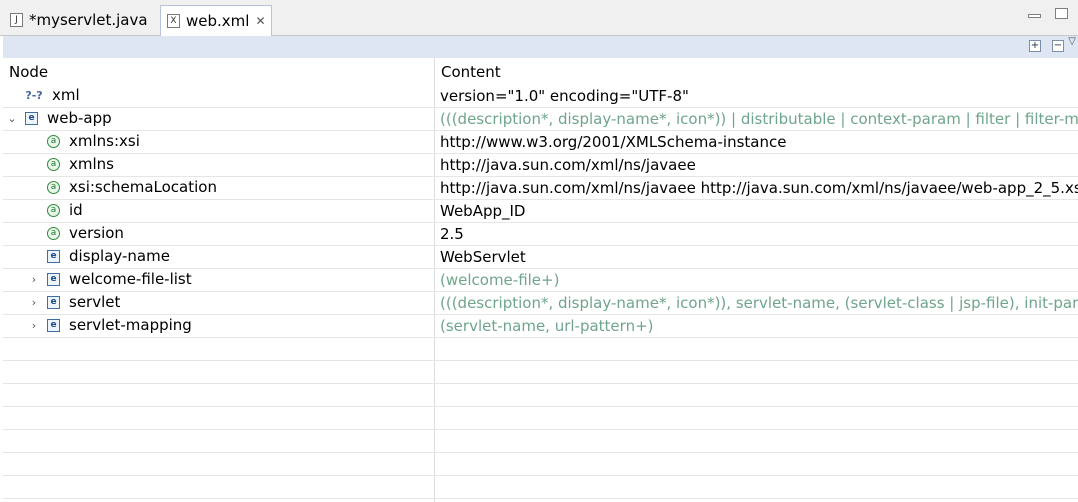 Image resolution: width=1078 pixels, height=502 pixels. Describe the element at coordinates (759, 211) in the screenshot. I see `node-content: WebApp_ID` at that location.